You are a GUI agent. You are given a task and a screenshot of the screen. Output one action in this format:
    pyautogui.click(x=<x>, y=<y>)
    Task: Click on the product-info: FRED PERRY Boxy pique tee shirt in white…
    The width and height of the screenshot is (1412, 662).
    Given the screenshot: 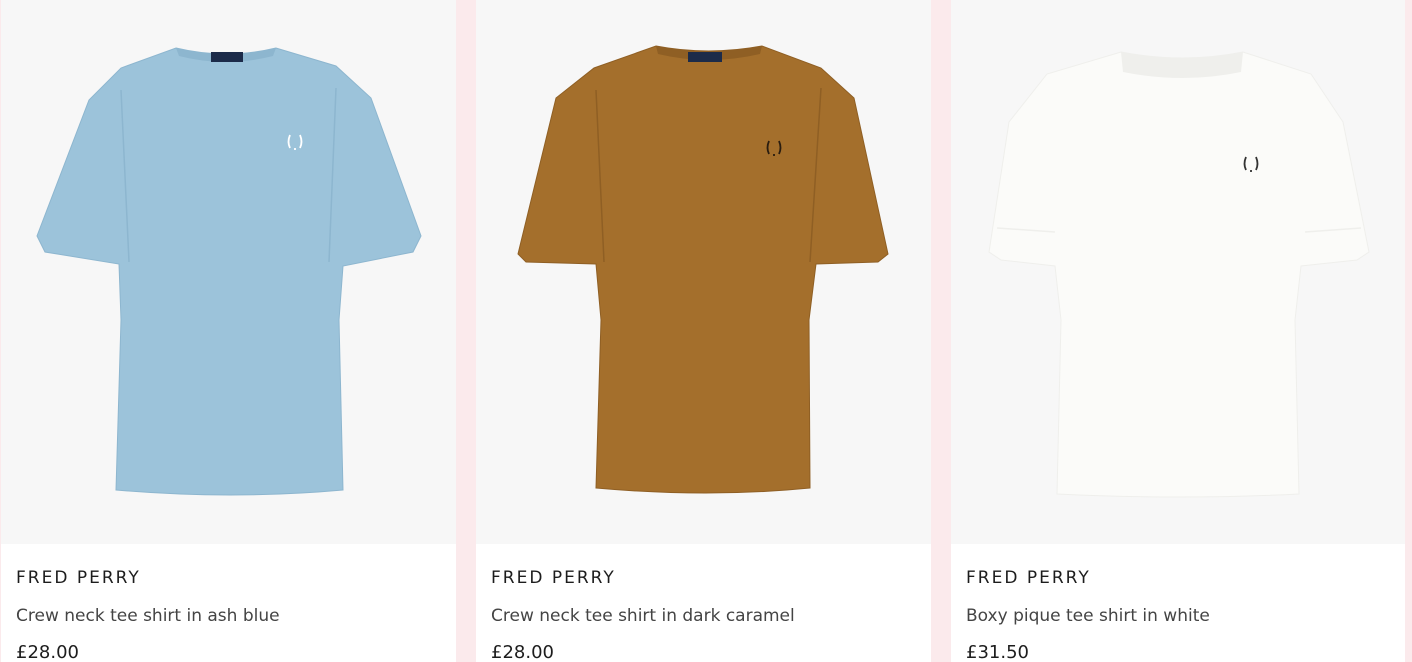 What is the action you would take?
    pyautogui.click(x=1180, y=603)
    